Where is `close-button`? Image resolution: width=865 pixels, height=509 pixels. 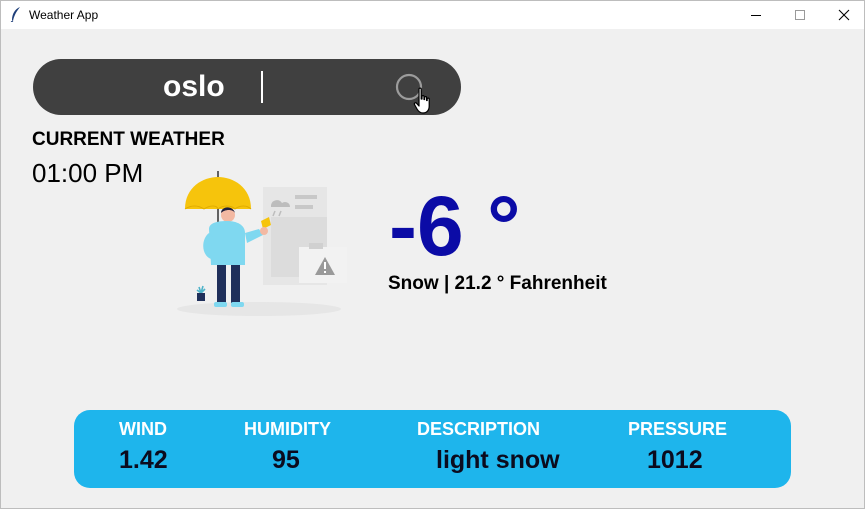 close-button is located at coordinates (843, 15).